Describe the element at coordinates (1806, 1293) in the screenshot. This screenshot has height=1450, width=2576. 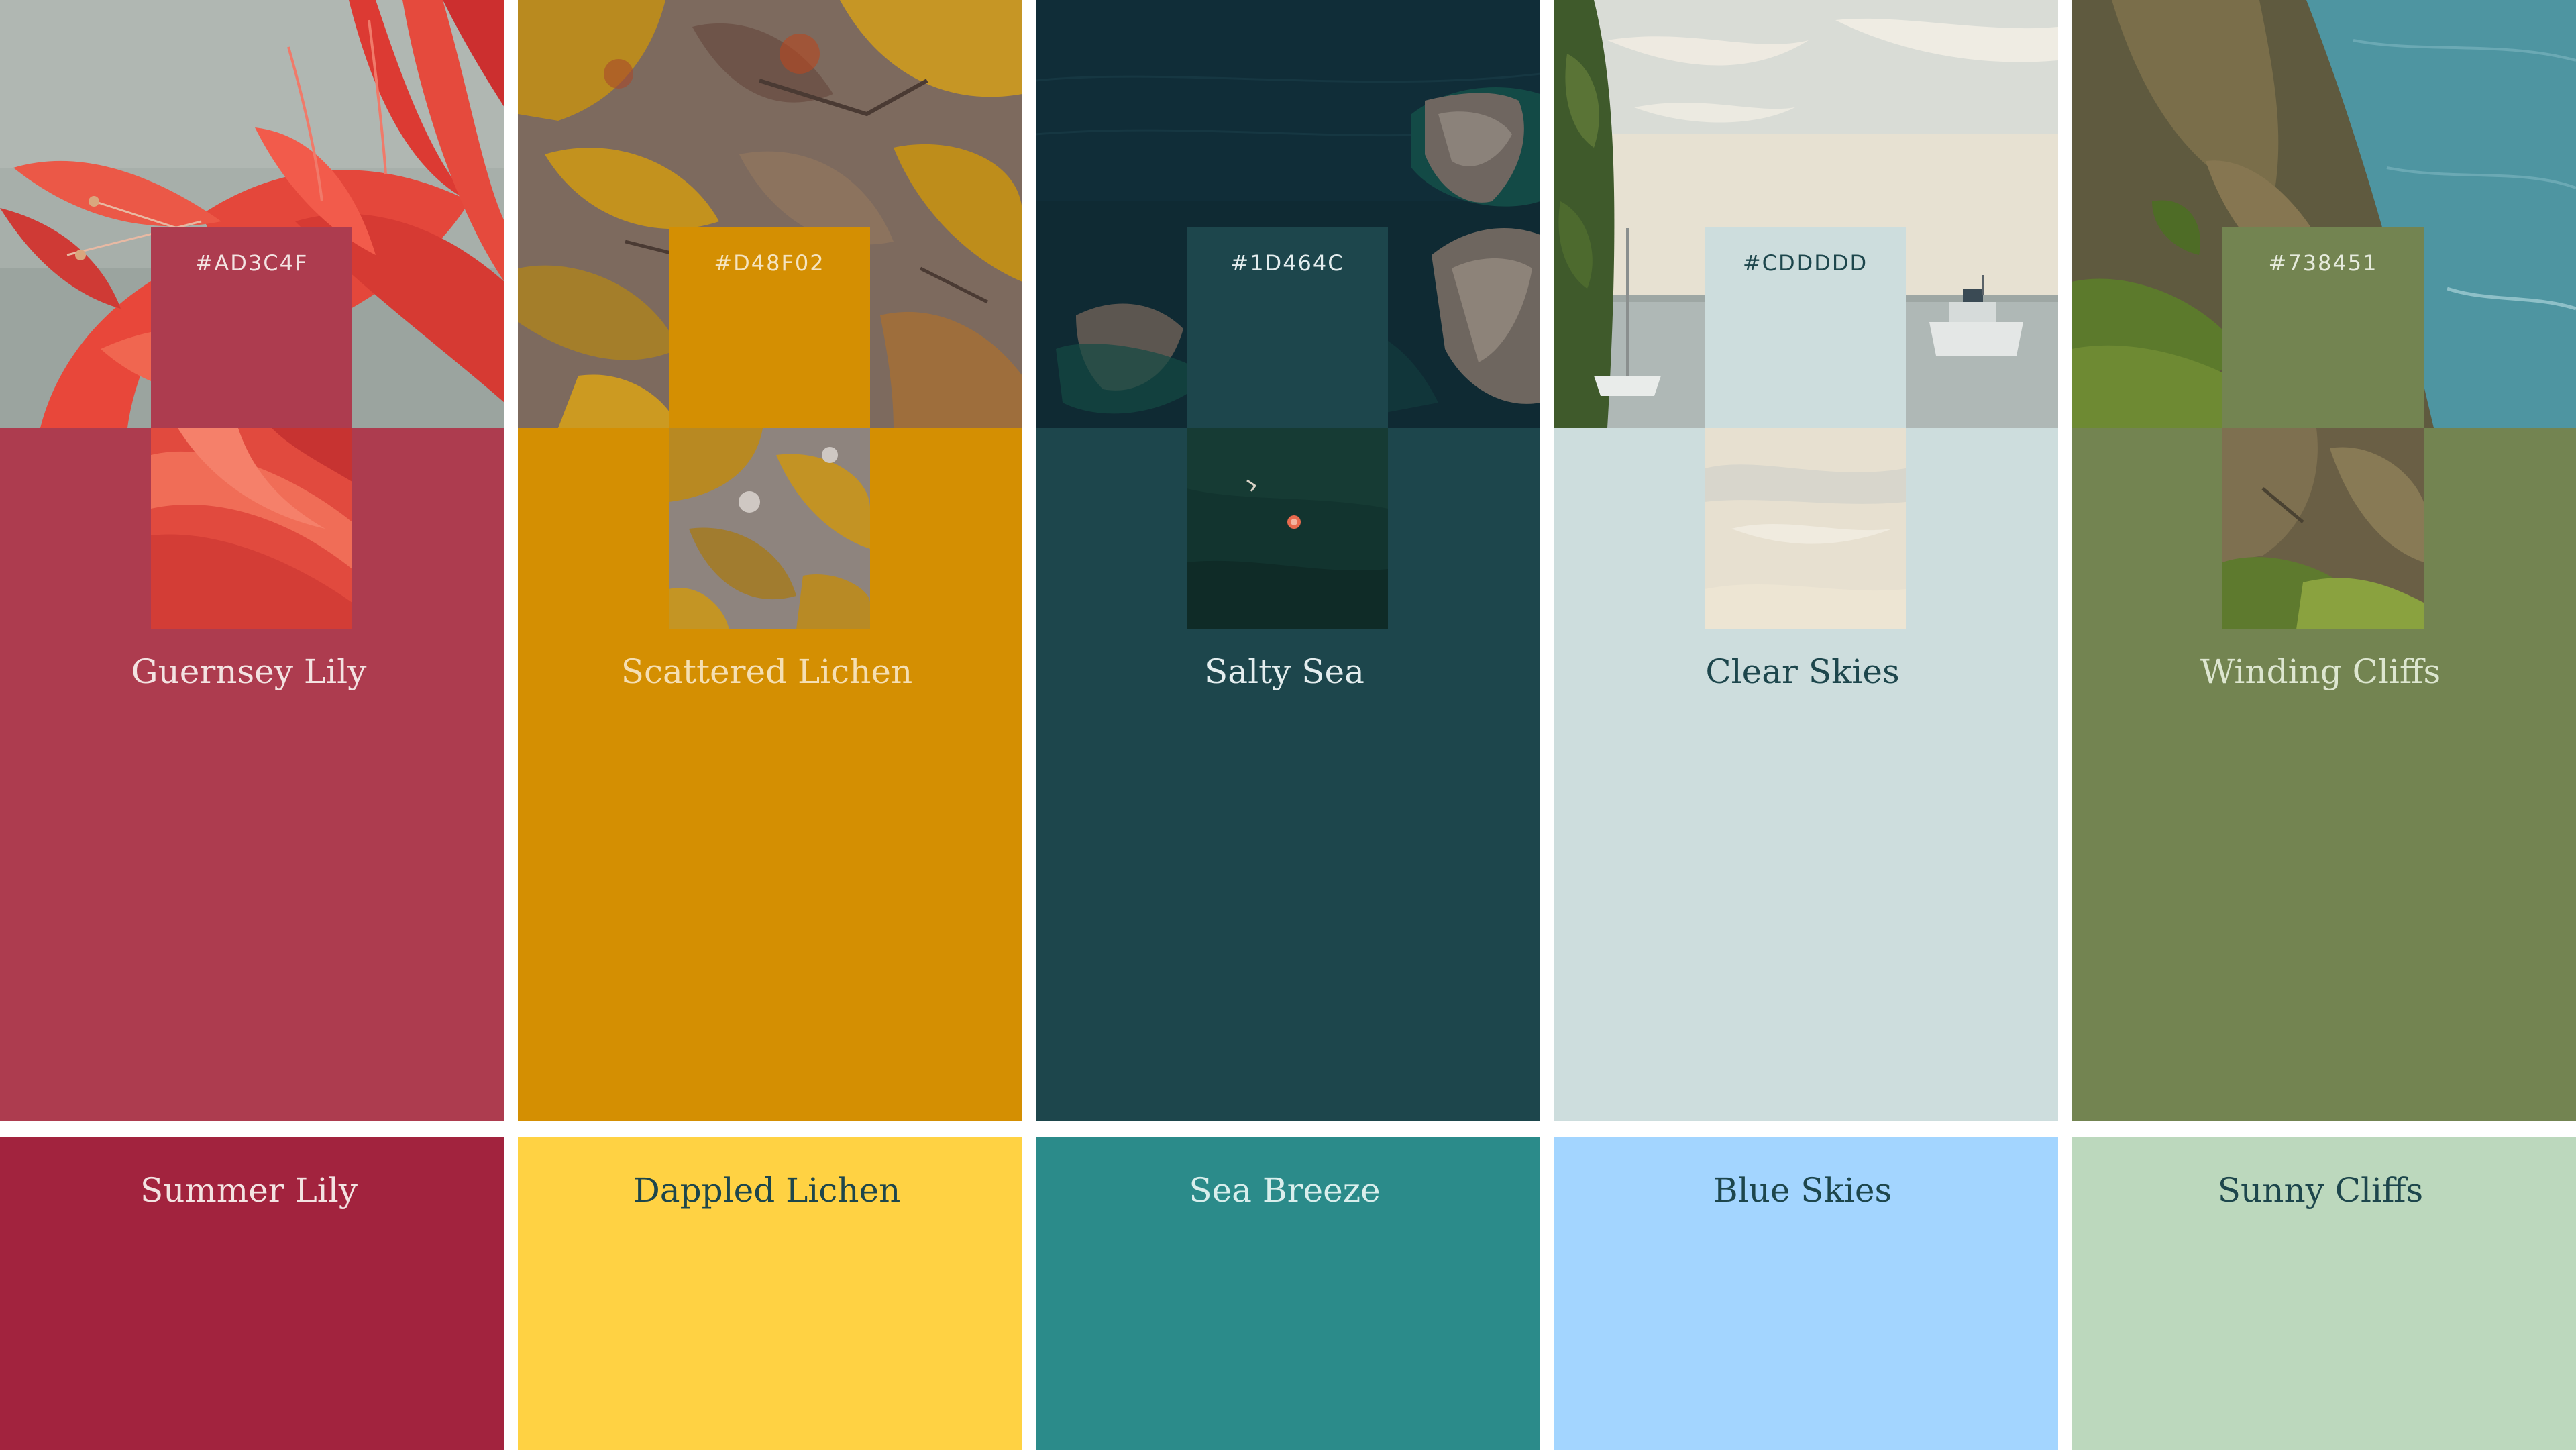
I see `accent-color-panel: Blue Skies` at that location.